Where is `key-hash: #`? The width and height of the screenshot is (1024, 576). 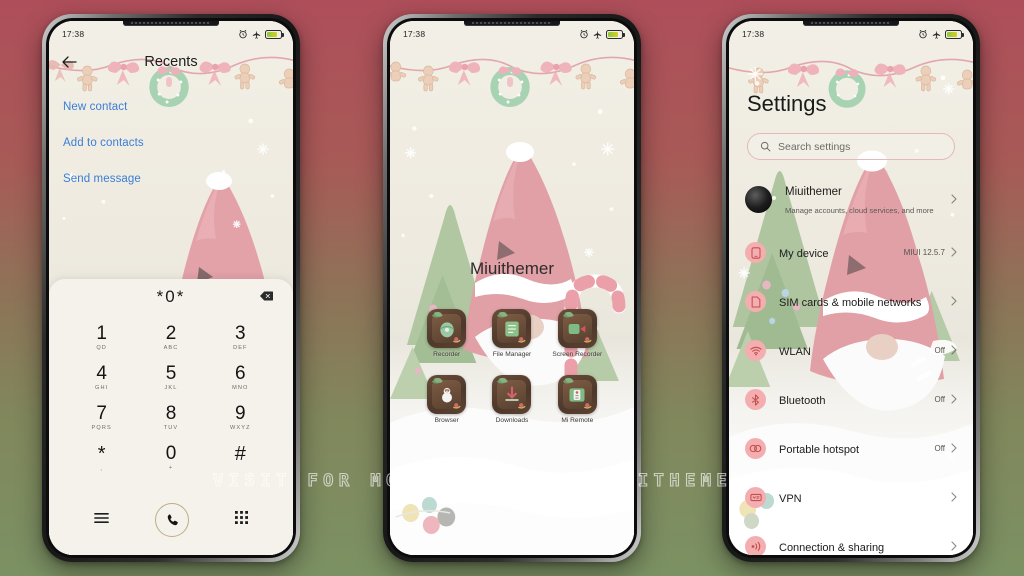 key-hash: # is located at coordinates (240, 457).